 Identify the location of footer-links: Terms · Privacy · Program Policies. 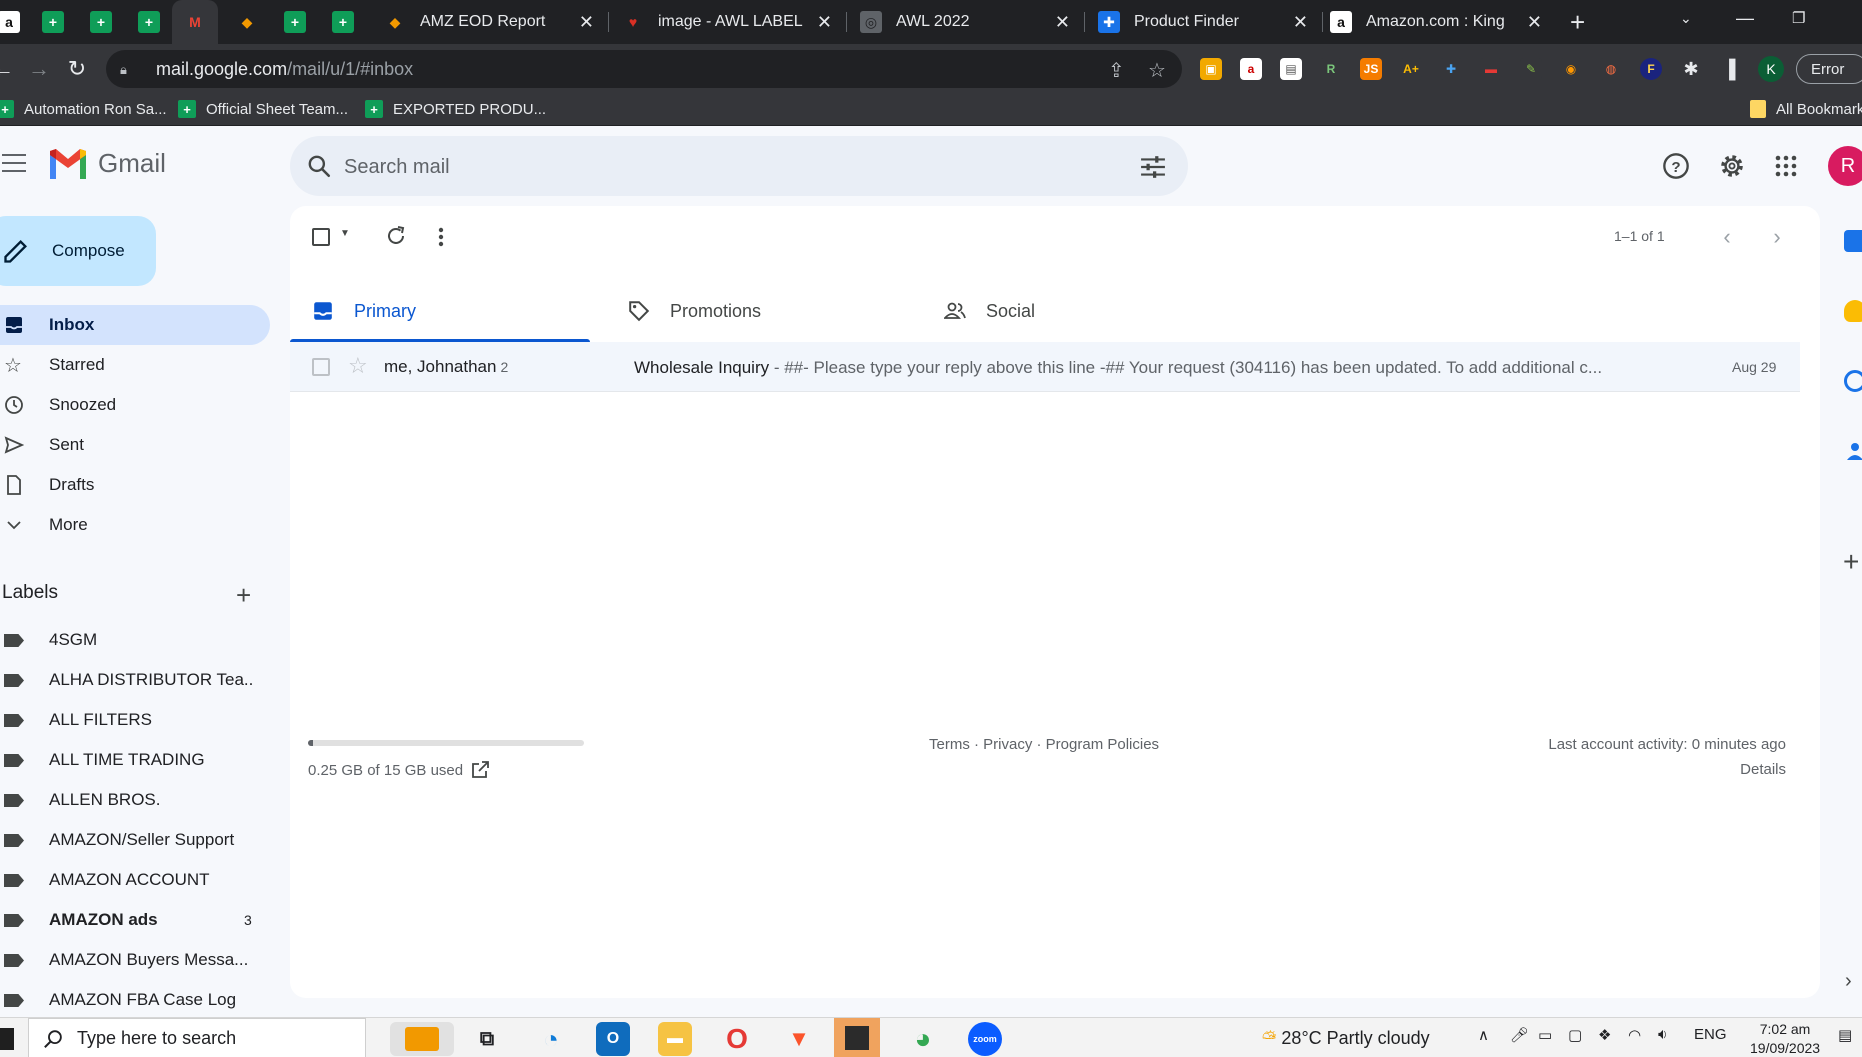
(1044, 744).